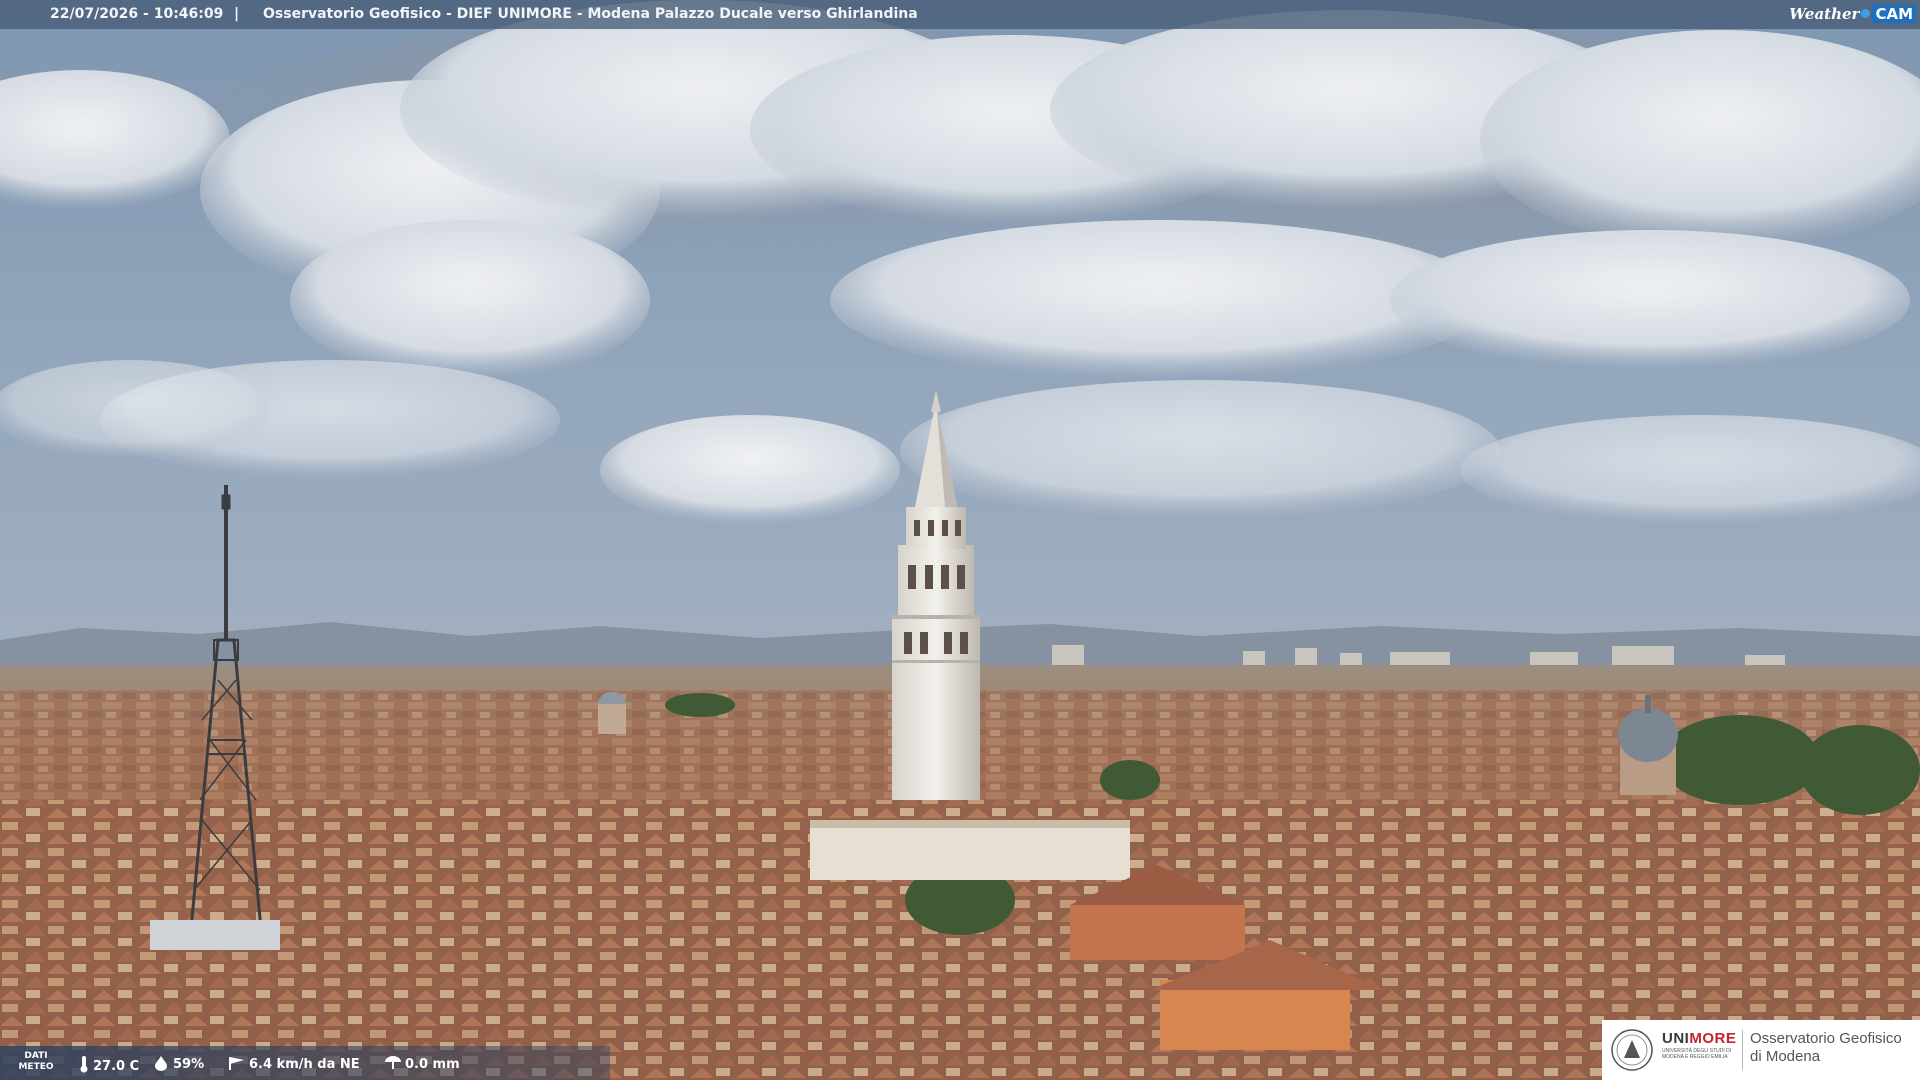 Image resolution: width=1920 pixels, height=1080 pixels. I want to click on weathercam-dot-icon, so click(1866, 13).